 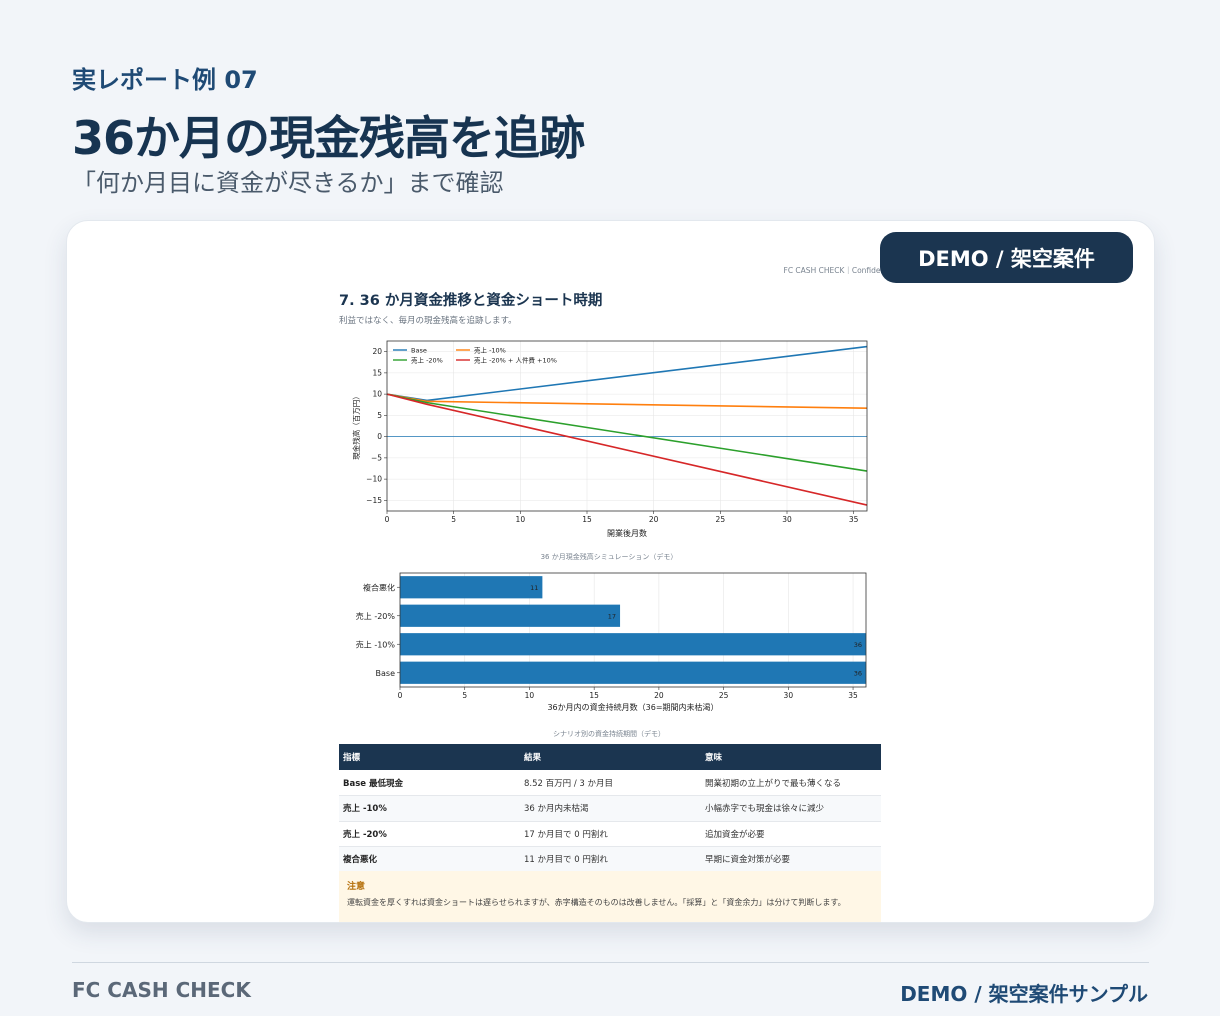 I want to click on table-cell-result: 8.52 百万円 / 3 か月目, so click(x=610, y=783).